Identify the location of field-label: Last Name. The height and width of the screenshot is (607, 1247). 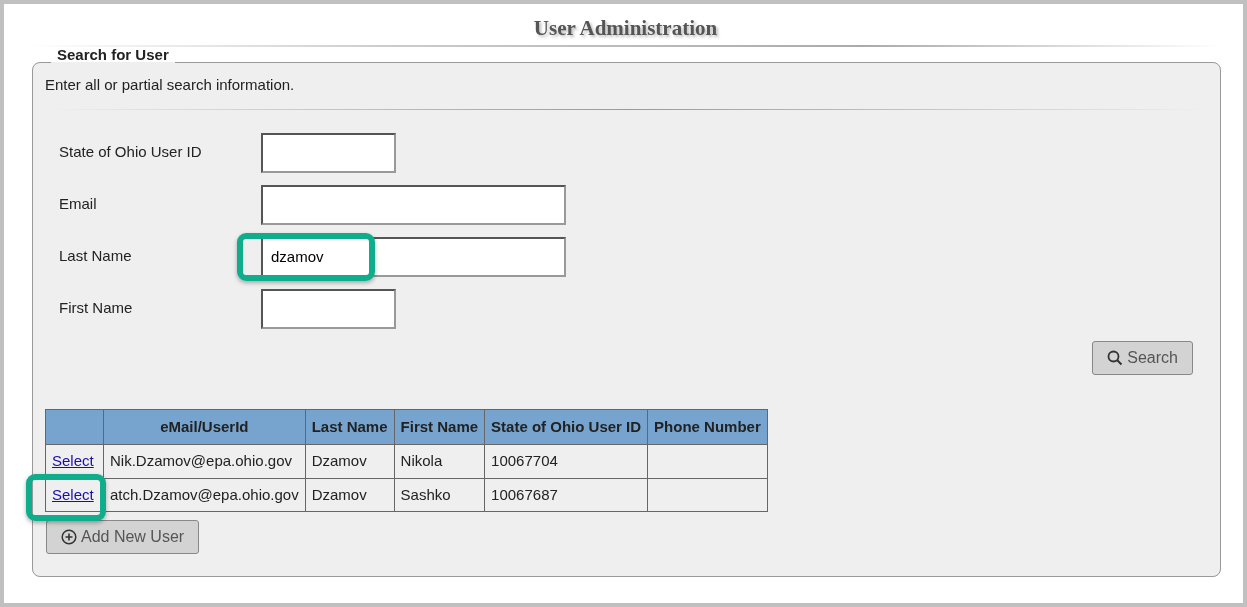
(96, 256).